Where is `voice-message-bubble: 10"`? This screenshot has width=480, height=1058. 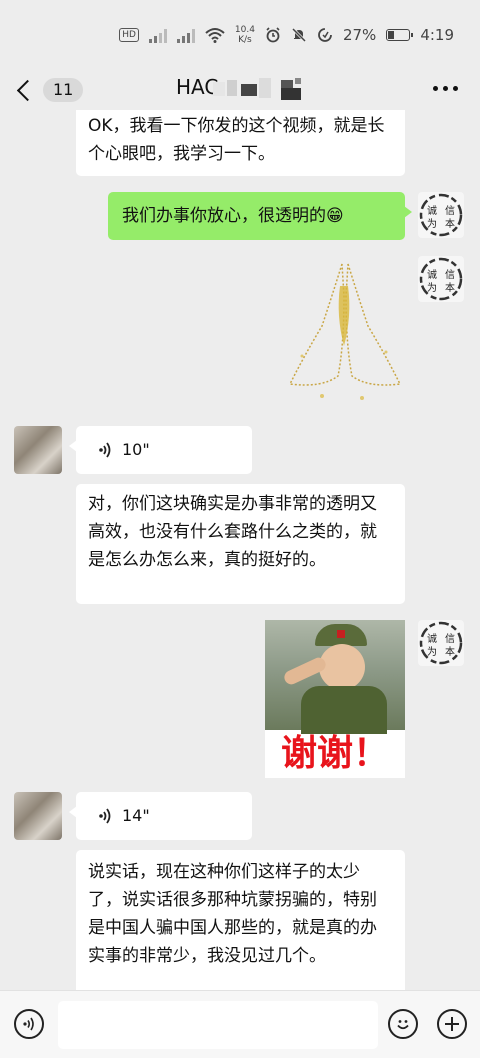 voice-message-bubble: 10" is located at coordinates (160, 450).